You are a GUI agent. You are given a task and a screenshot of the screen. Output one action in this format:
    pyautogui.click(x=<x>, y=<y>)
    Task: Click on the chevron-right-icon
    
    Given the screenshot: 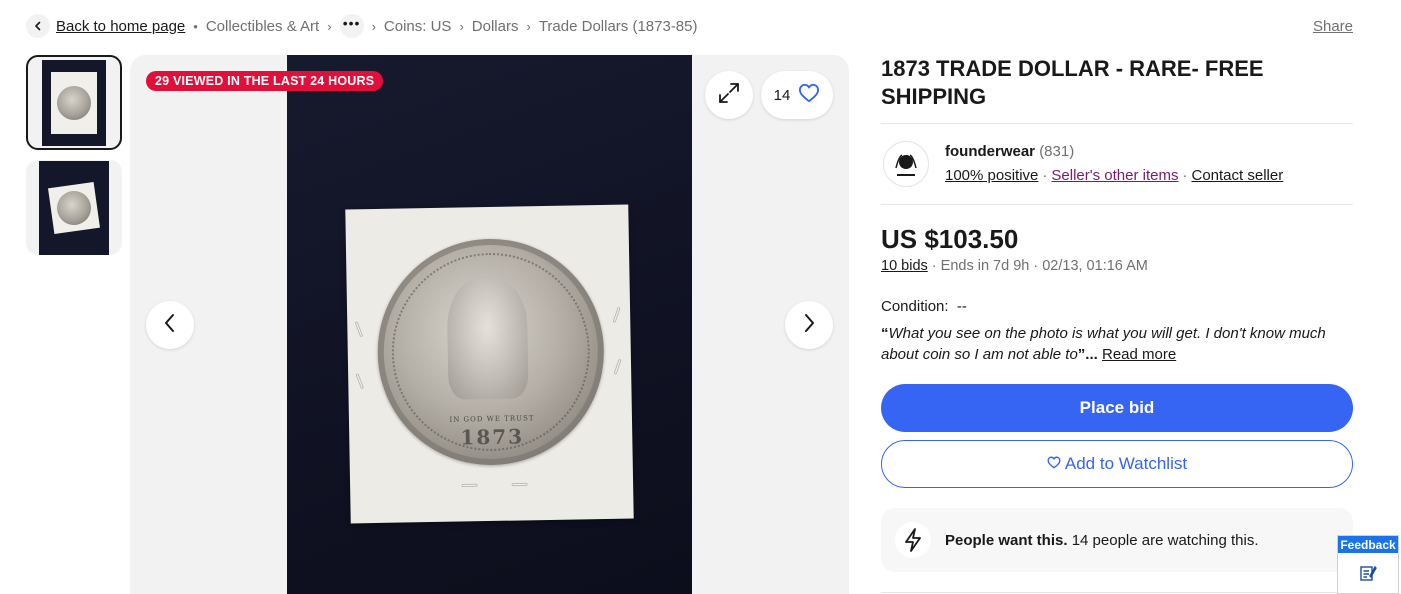 What is the action you would take?
    pyautogui.click(x=809, y=325)
    